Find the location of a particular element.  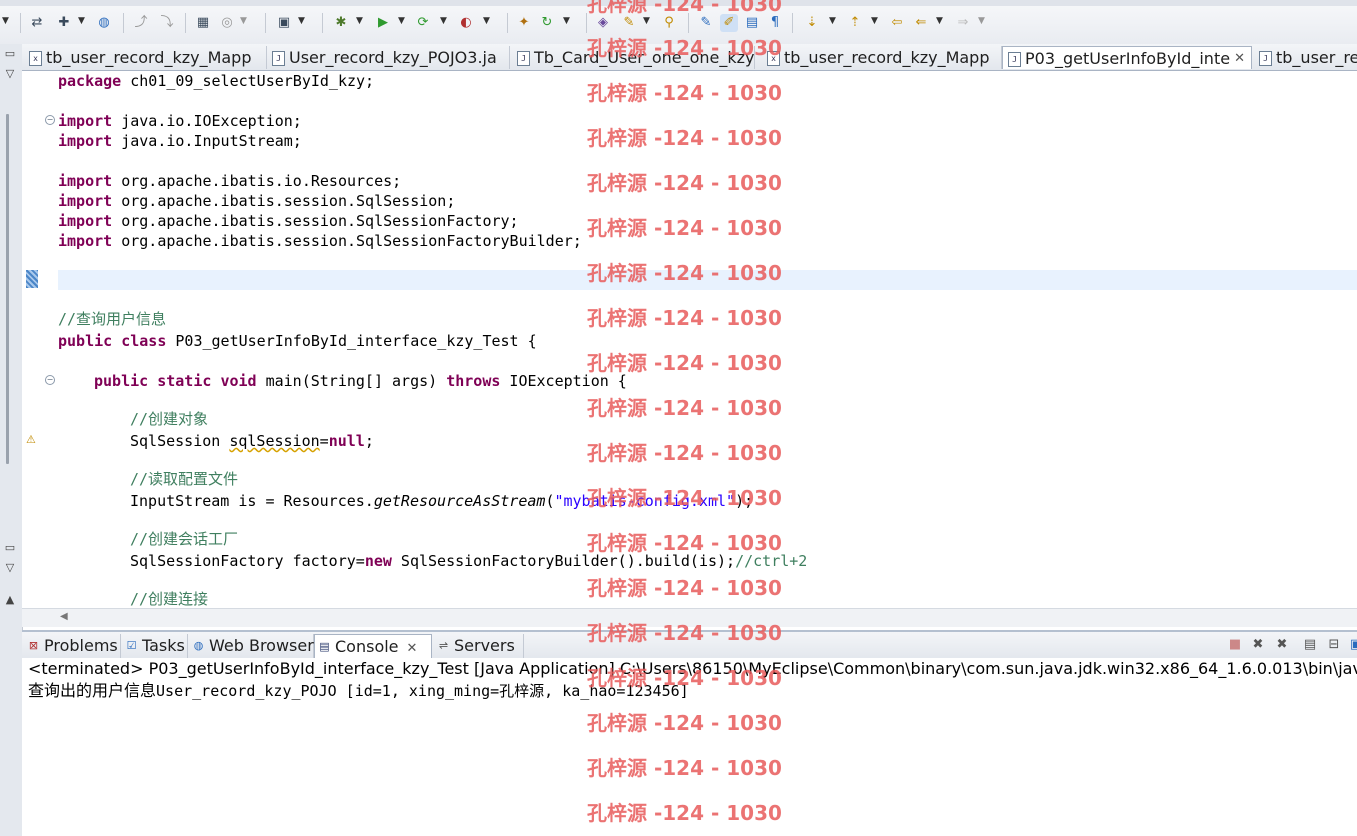

code-line: import java.io.IOException; is located at coordinates (180, 121).